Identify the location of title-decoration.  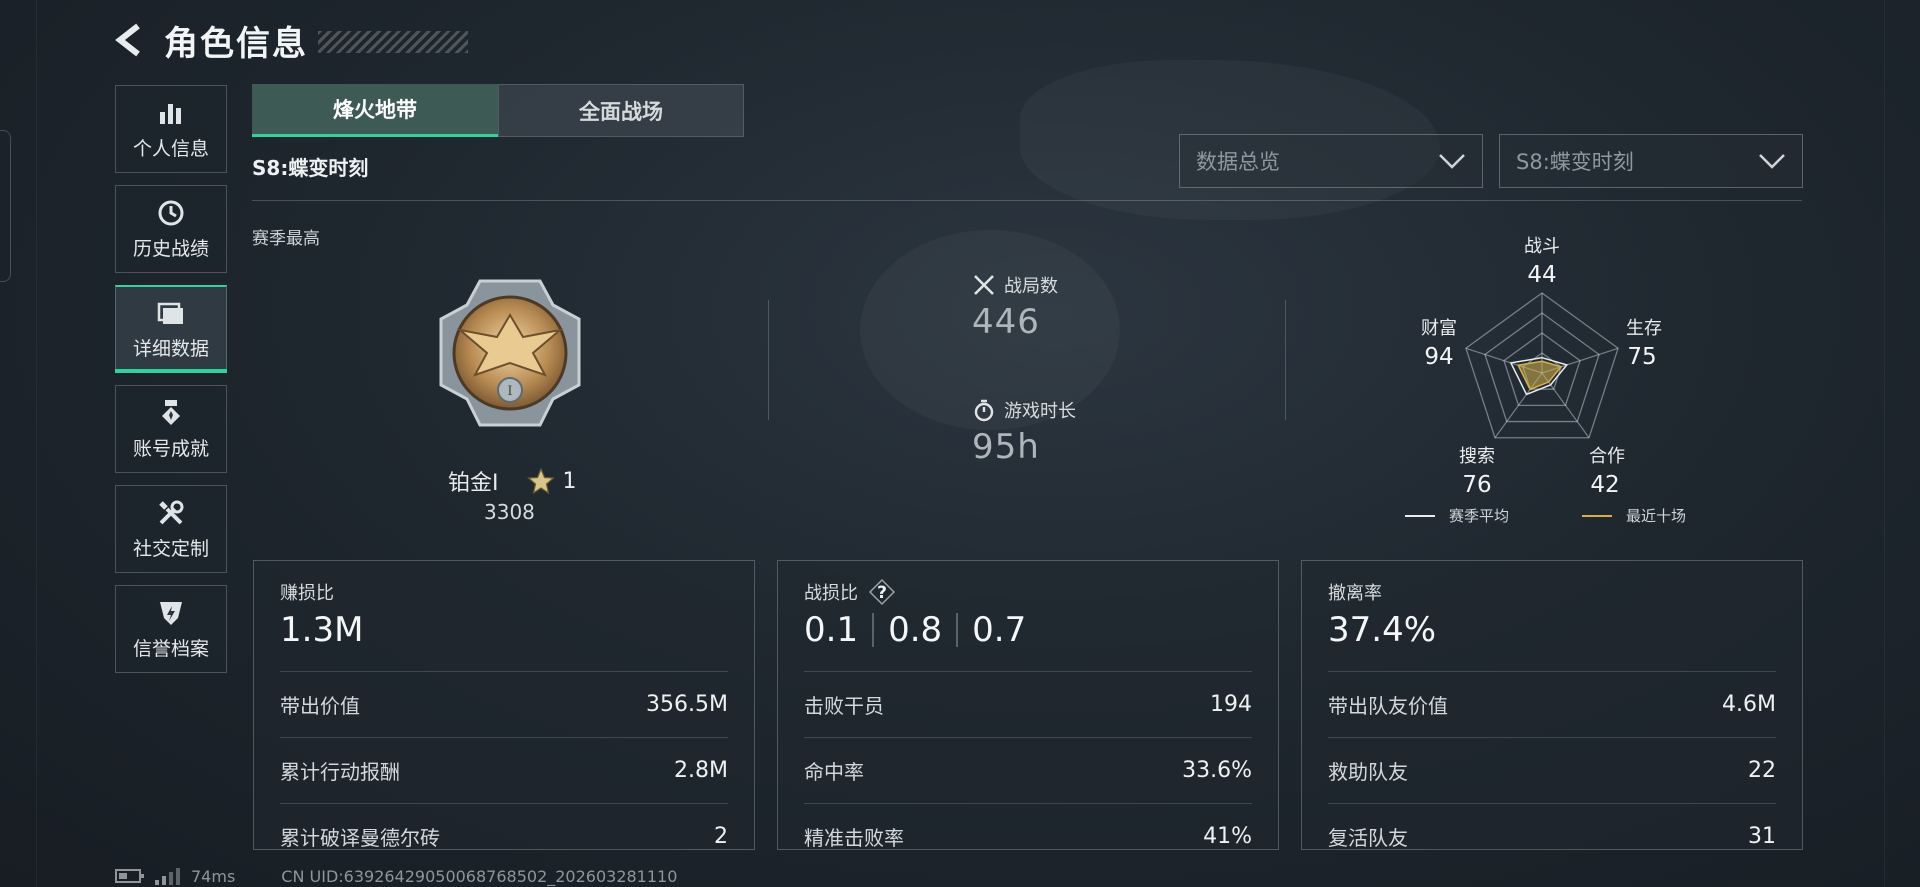
(393, 42).